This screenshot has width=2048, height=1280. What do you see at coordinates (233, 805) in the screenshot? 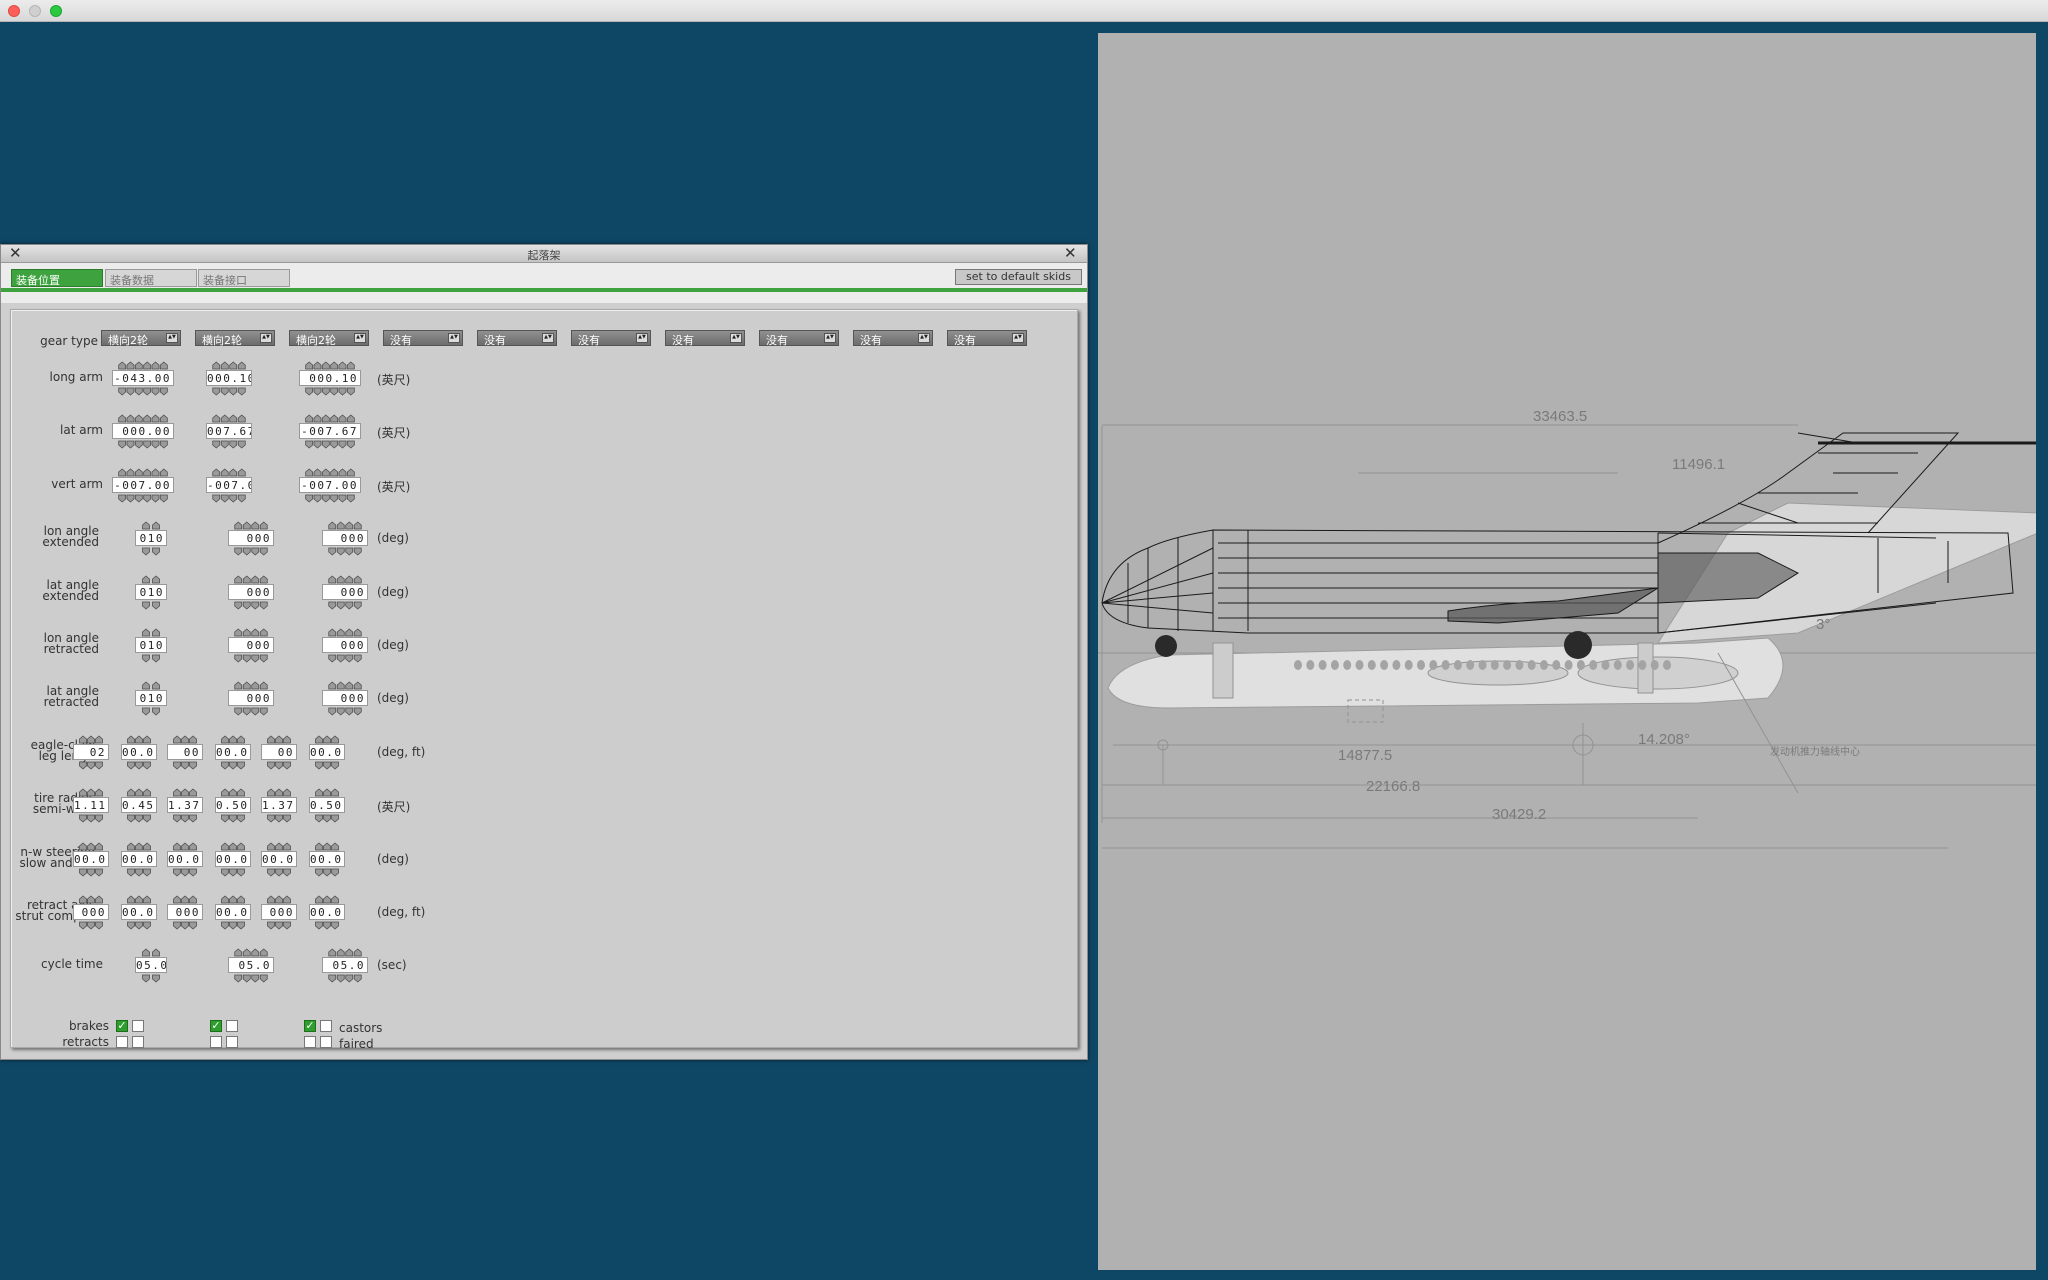
I see `value-field: 0.50` at bounding box center [233, 805].